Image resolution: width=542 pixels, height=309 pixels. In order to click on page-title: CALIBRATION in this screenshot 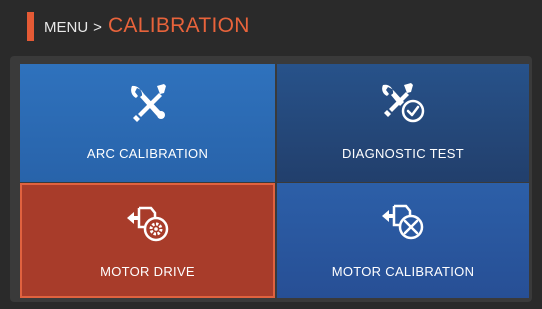, I will do `click(178, 25)`.